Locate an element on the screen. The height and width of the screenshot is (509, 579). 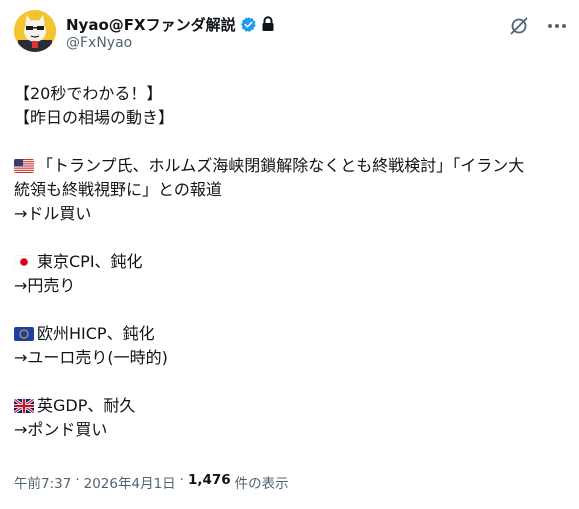
uk-flag-icon is located at coordinates (24, 406).